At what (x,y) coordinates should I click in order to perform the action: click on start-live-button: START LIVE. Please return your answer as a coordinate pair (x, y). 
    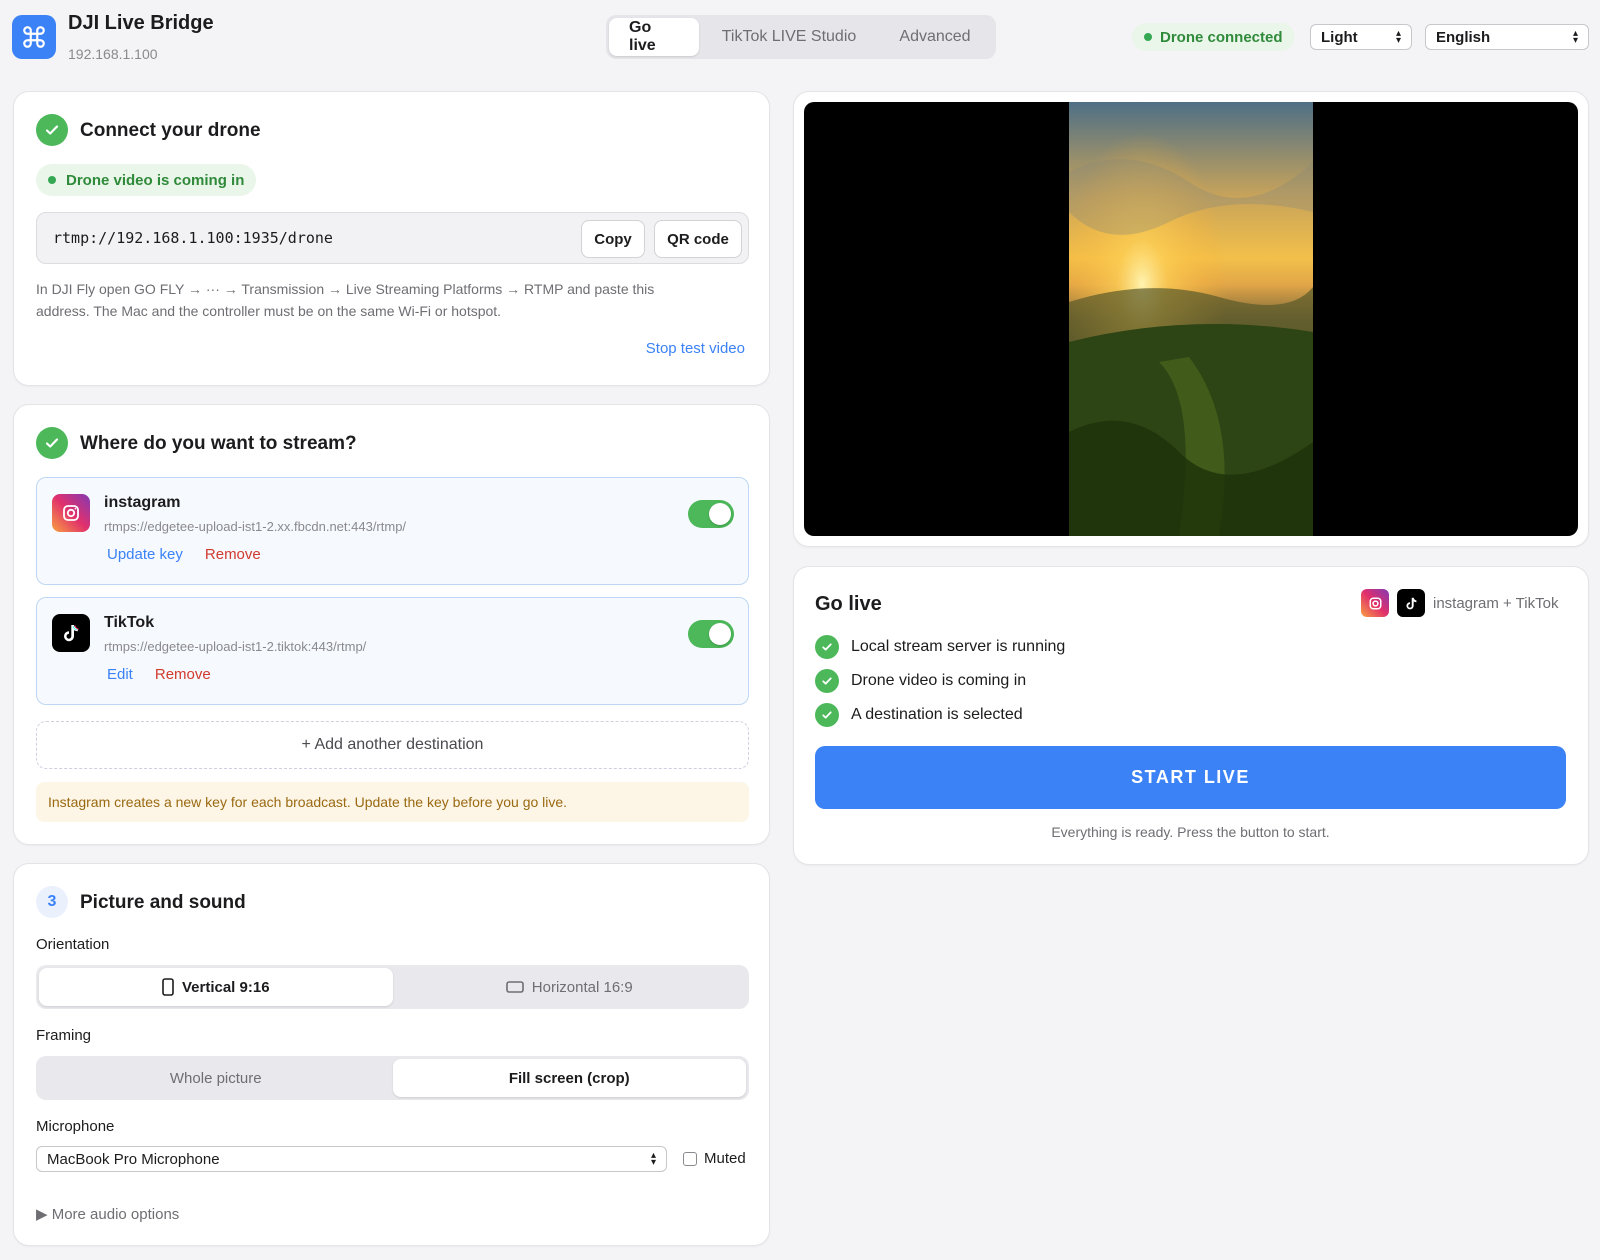
    Looking at the image, I should click on (1190, 777).